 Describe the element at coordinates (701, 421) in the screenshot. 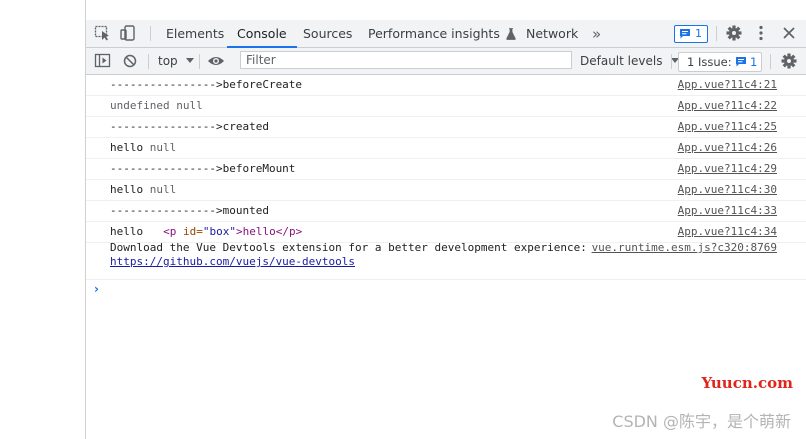

I see `csdn-watermark: CSDN @陈宇，是个萌新` at that location.